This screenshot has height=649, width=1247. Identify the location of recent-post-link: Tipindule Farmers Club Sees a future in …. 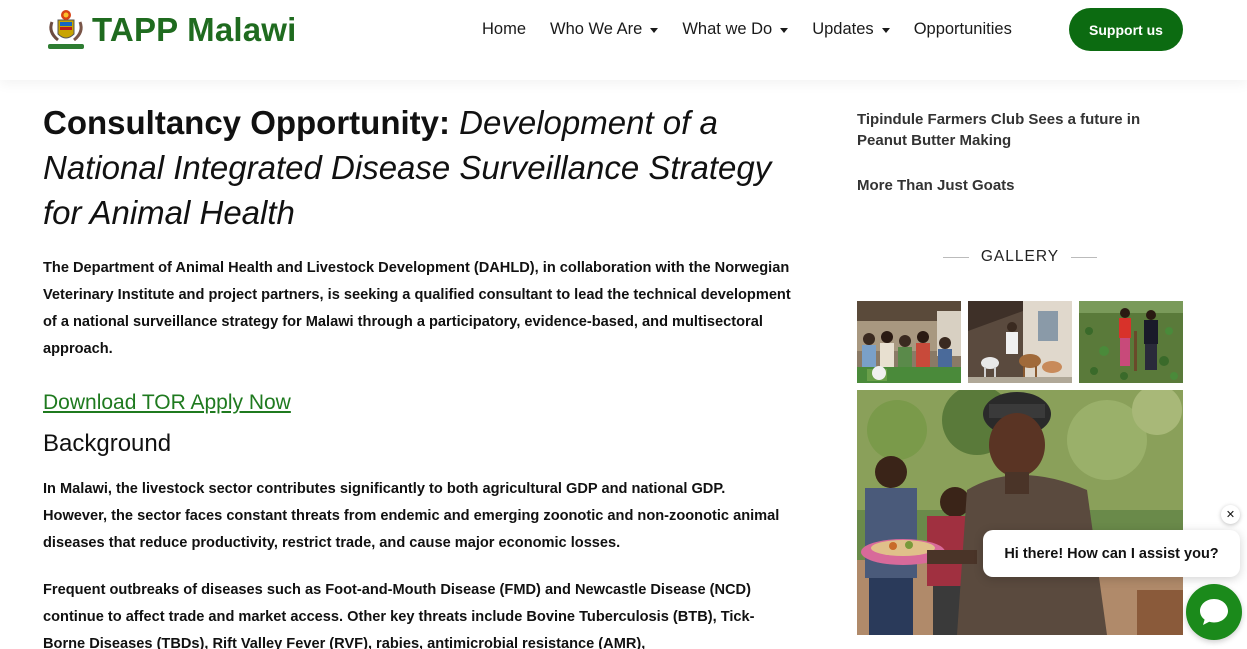
(1017, 130).